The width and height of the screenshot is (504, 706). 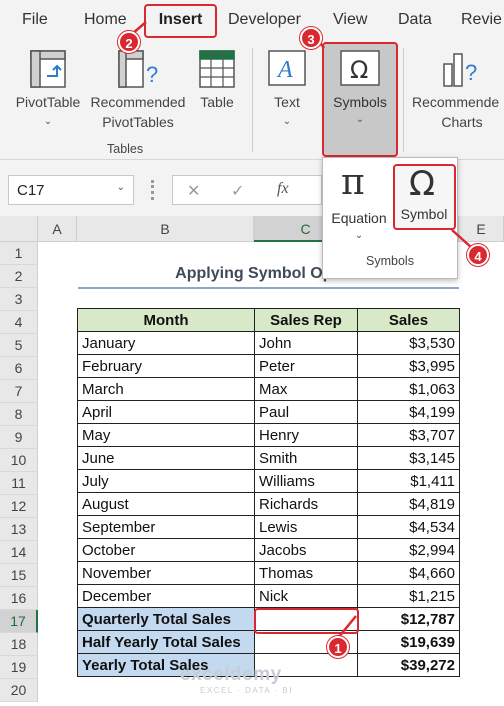 I want to click on row-header: 19, so click(x=19, y=667).